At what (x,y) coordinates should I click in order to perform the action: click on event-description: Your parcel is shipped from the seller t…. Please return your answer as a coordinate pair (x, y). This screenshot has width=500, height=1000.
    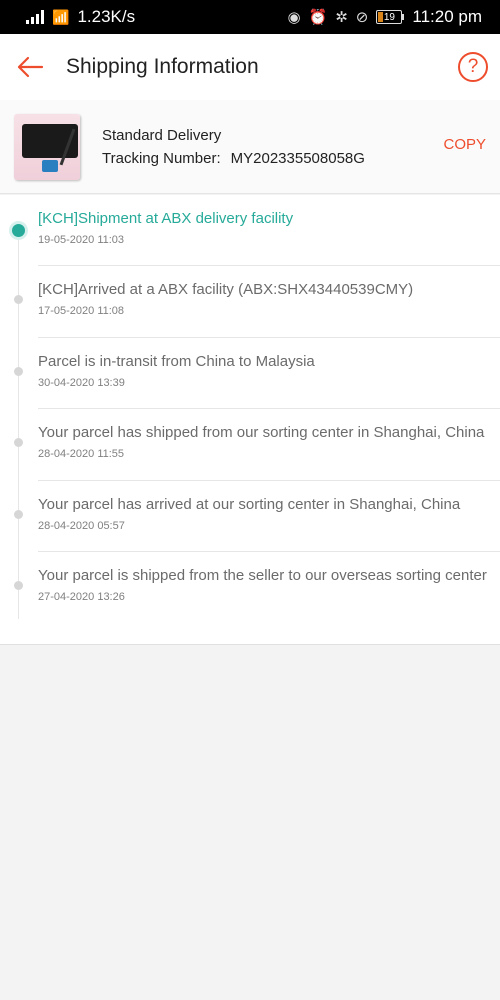
    Looking at the image, I should click on (262, 575).